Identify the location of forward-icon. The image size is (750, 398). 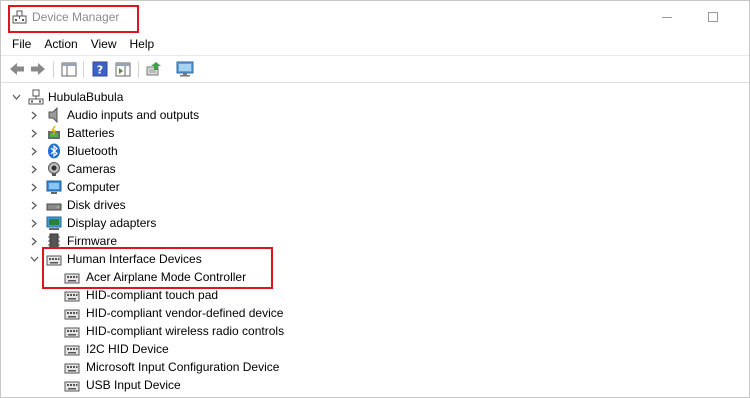
(38, 69).